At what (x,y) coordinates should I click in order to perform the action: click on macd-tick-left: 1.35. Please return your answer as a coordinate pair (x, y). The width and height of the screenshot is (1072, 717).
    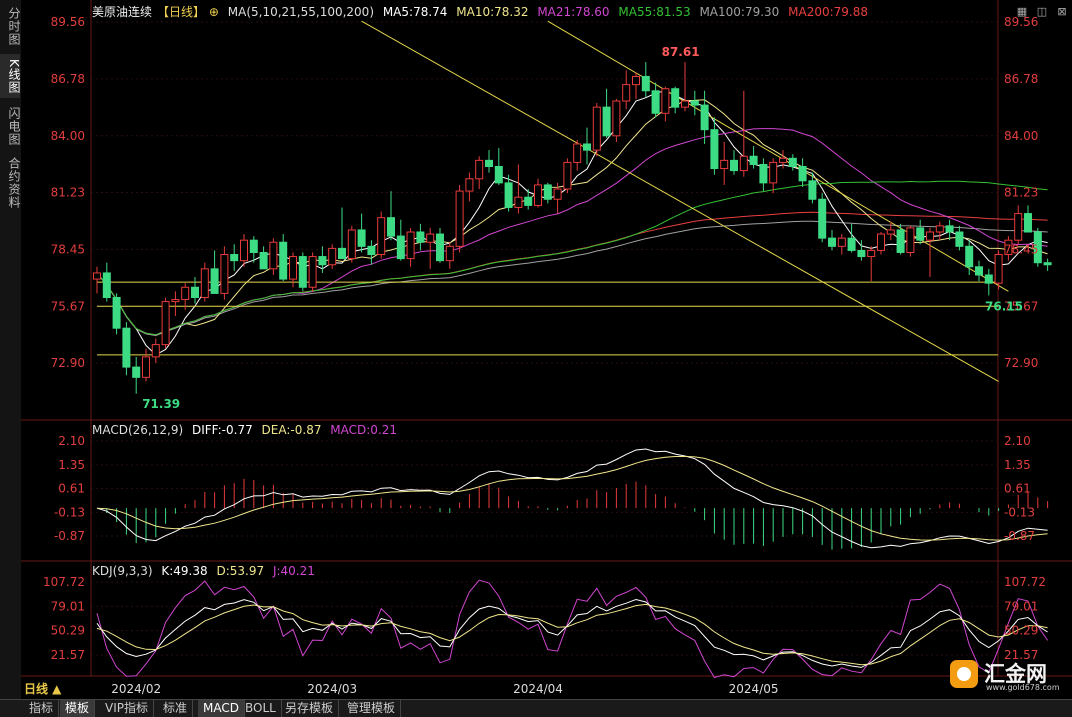
    Looking at the image, I should click on (71, 465).